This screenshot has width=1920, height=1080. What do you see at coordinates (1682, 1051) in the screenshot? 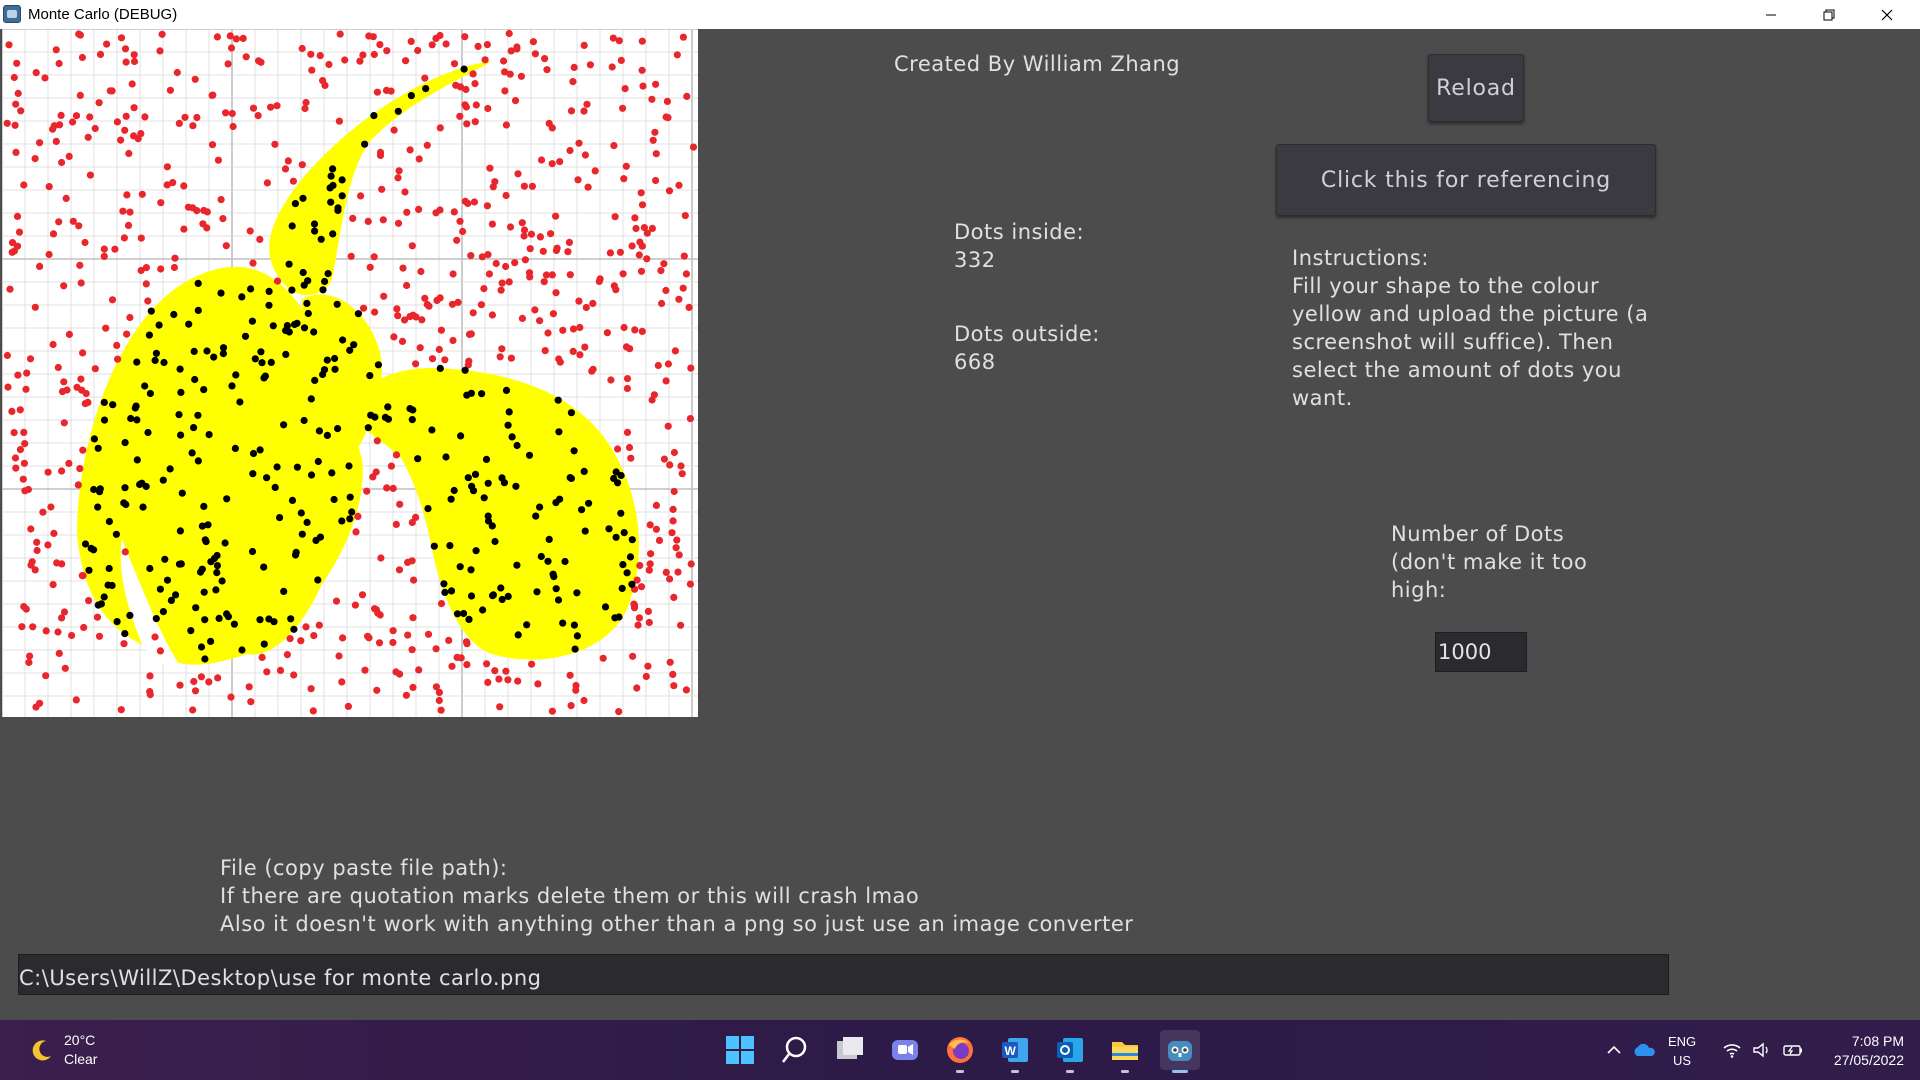
I see `language-indicator: ENG US` at bounding box center [1682, 1051].